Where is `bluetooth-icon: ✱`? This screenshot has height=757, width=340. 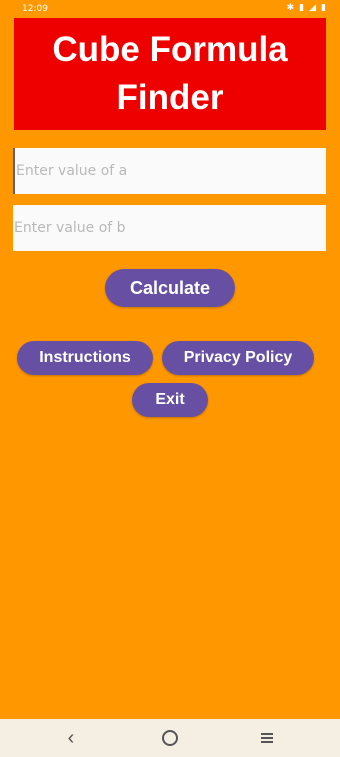 bluetooth-icon: ✱ is located at coordinates (290, 8).